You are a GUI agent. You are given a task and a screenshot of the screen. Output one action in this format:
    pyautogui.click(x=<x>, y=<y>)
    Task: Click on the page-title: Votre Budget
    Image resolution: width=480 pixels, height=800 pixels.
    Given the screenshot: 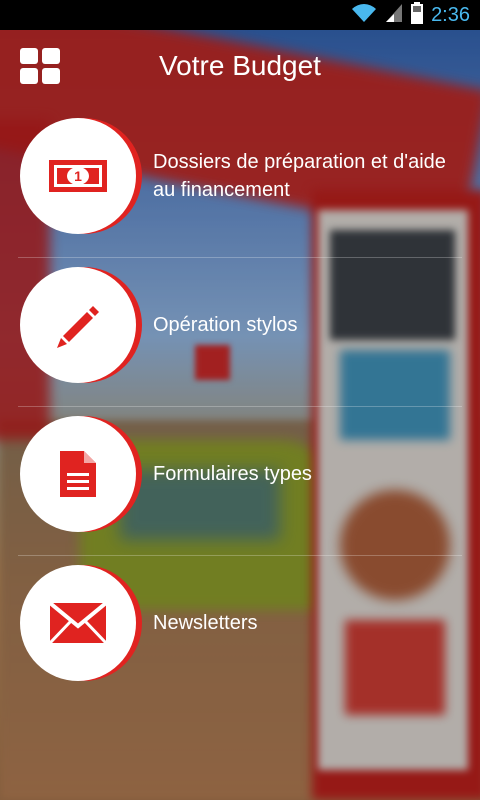 What is the action you would take?
    pyautogui.click(x=240, y=65)
    